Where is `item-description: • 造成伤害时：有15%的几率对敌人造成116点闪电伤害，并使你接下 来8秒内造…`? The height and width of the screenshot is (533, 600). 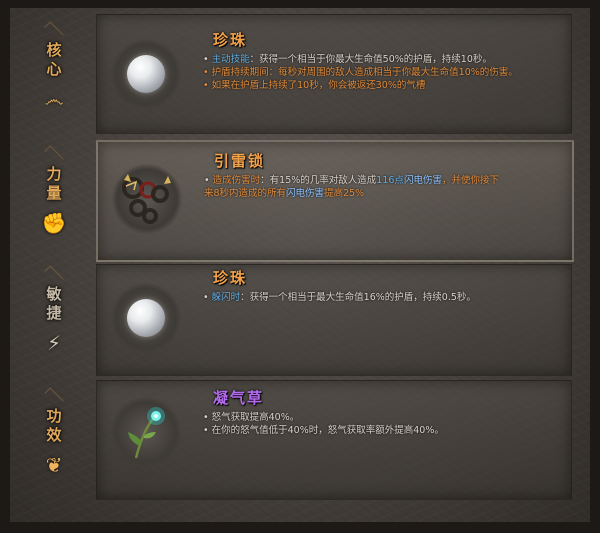
item-description: • 造成伤害时：有15%的几率对敌人造成116点闪电伤害，并使你接下 来8秒内造… is located at coordinates (351, 187).